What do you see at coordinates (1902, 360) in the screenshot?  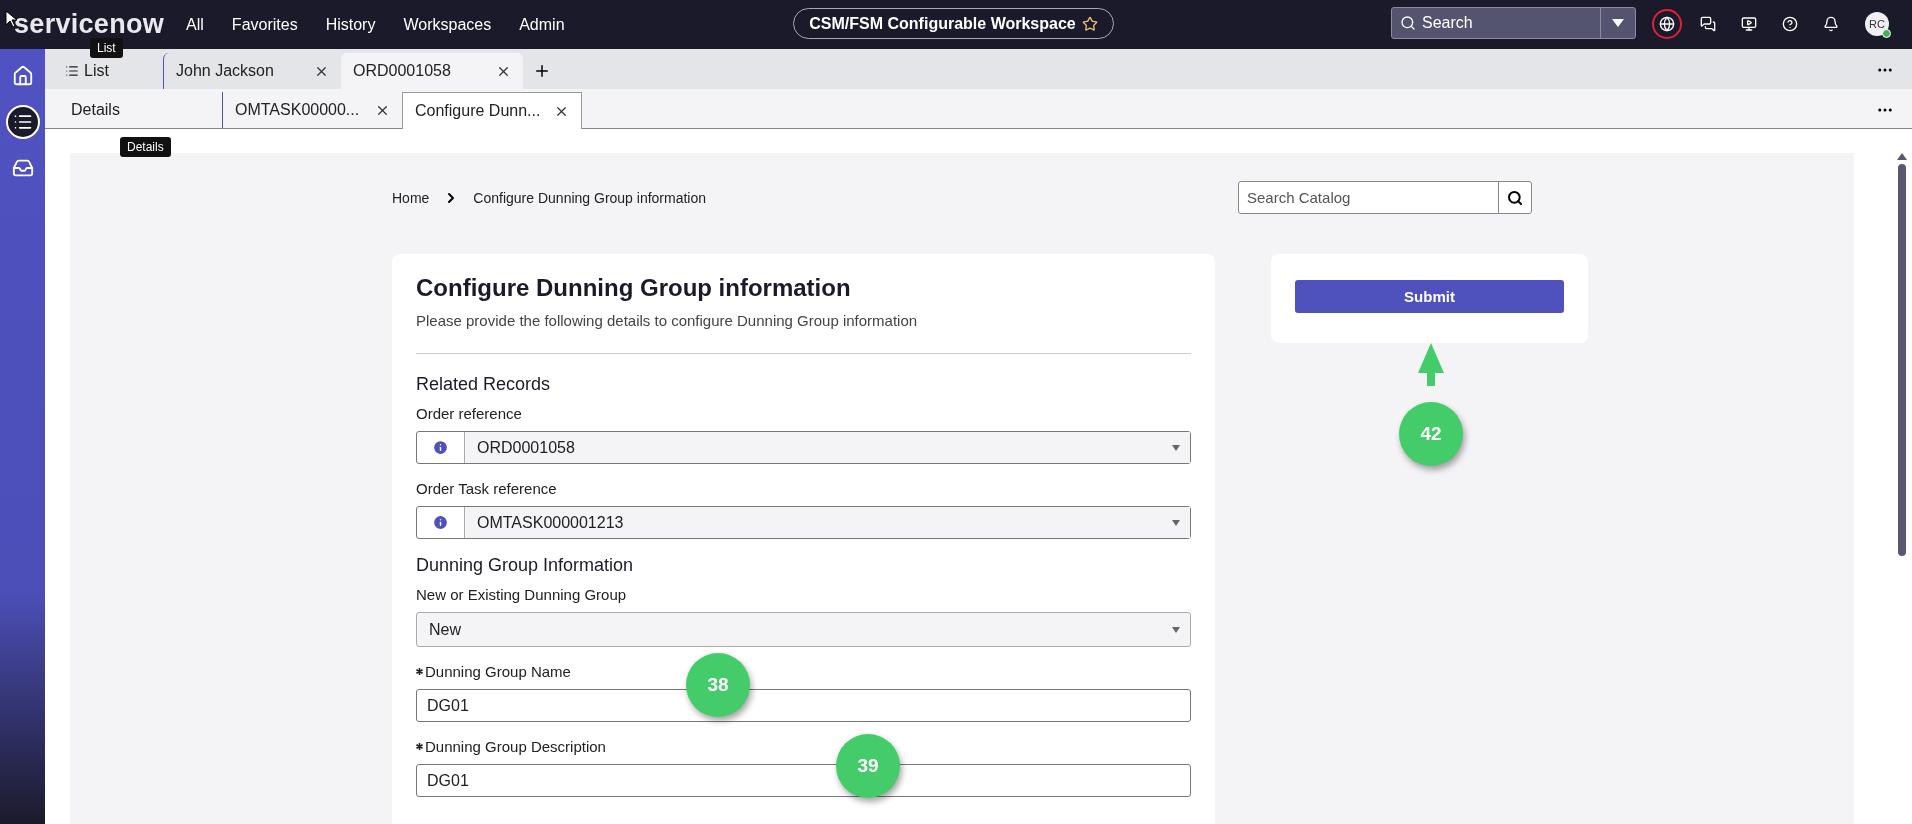 I see `scroll-thumb` at bounding box center [1902, 360].